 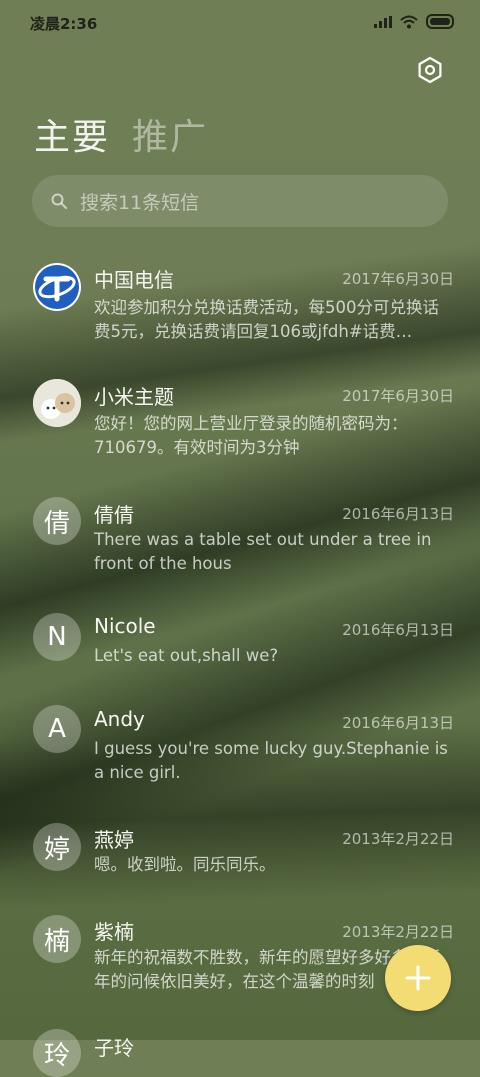 I want to click on contact-avatar: 楠, so click(x=57, y=939).